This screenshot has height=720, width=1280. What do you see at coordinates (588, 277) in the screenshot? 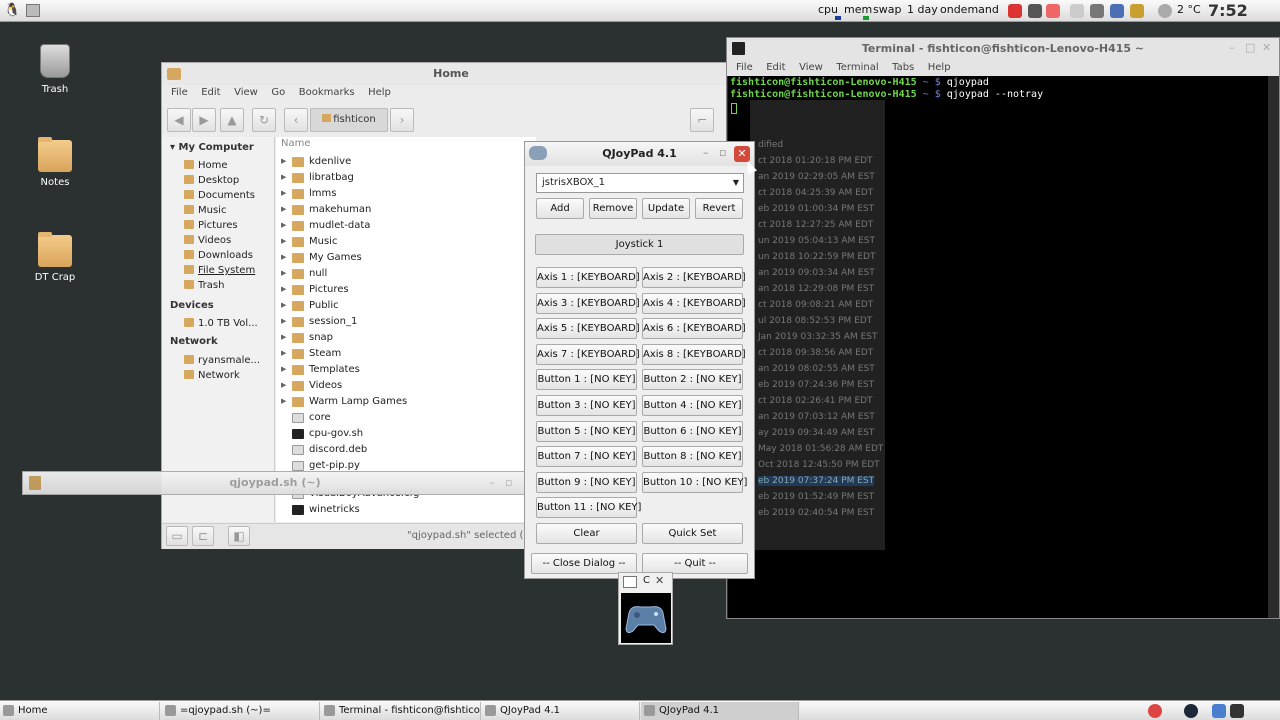
I see `mapping-button: Axis 1 : [KEYBOARD]` at bounding box center [588, 277].